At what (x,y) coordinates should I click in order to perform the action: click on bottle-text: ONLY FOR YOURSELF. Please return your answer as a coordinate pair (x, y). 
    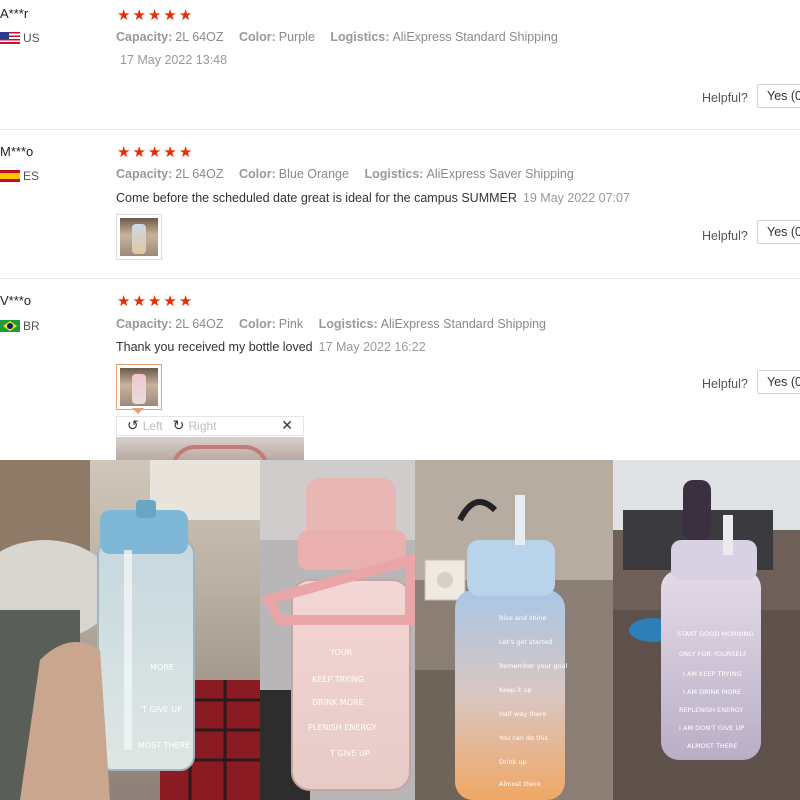
    Looking at the image, I should click on (713, 654).